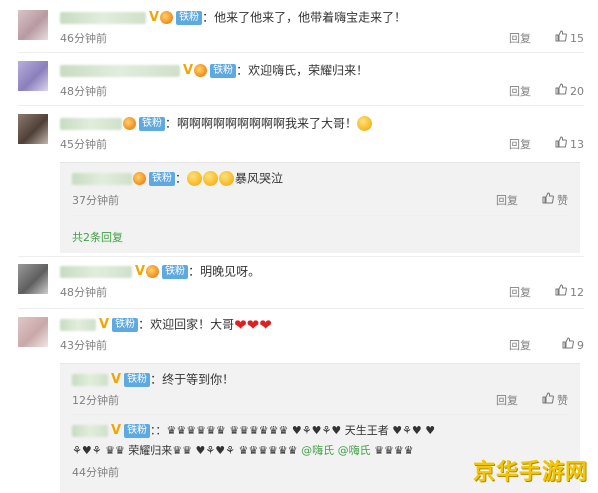  Describe the element at coordinates (181, 178) in the screenshot. I see `reply-prefix: ：` at that location.